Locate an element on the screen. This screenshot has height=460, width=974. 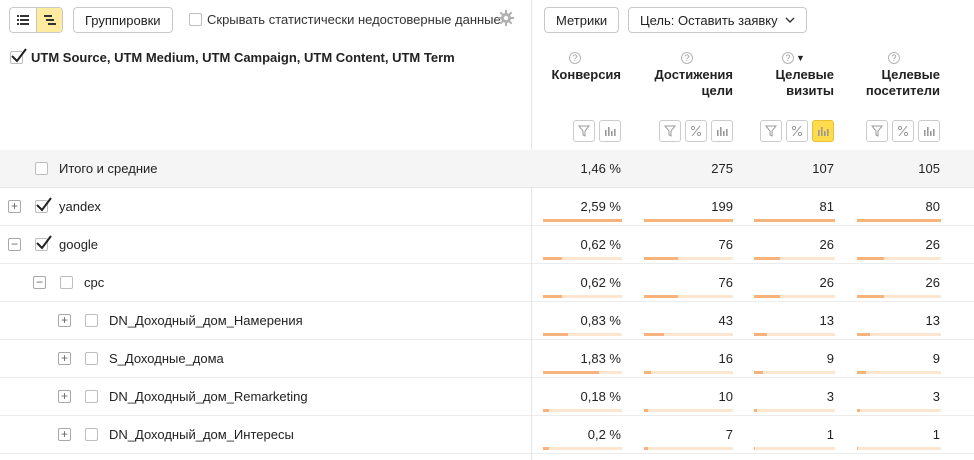
table-row: + S_Доходные_дома 1,83 % 16 9 9 is located at coordinates (487, 359).